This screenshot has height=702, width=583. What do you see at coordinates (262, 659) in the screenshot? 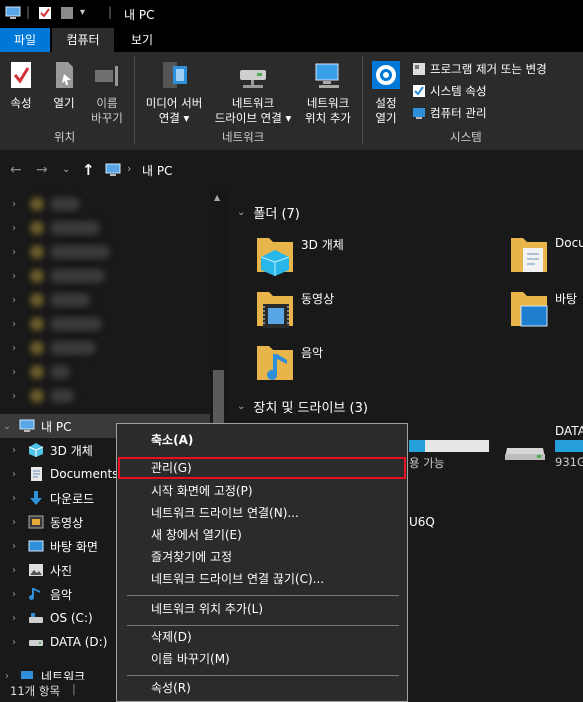
I see `menu-item-rename: 이름 바꾸기(M)` at bounding box center [262, 659].